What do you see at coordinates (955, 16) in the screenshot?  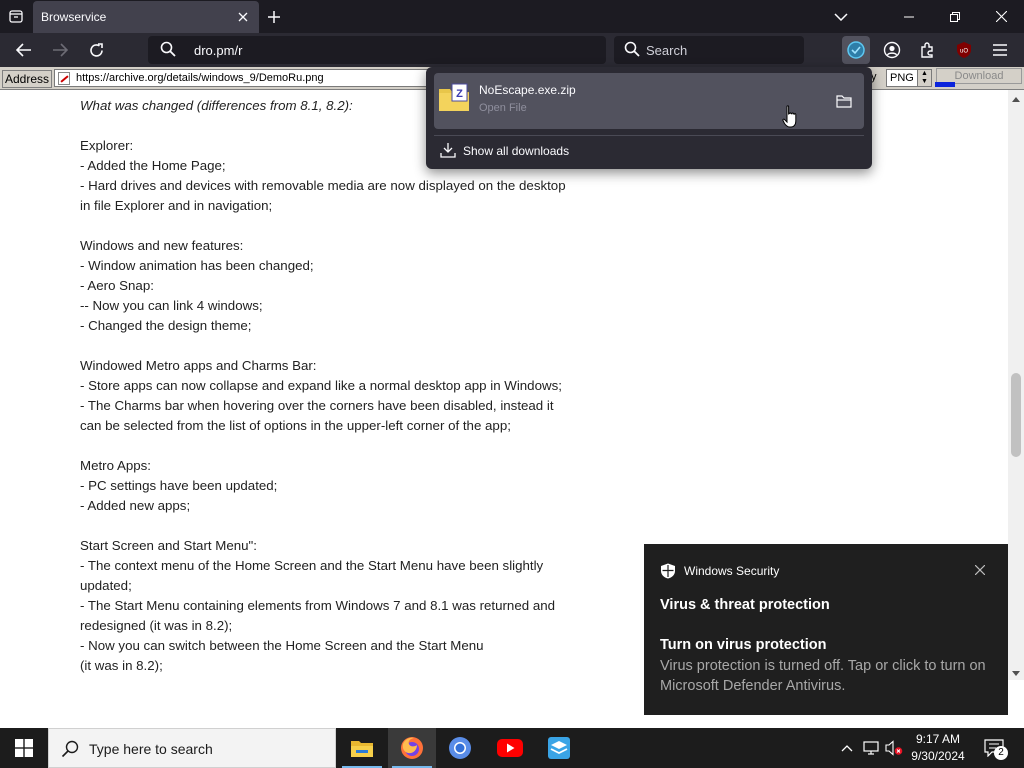 I see `restore-icon` at bounding box center [955, 16].